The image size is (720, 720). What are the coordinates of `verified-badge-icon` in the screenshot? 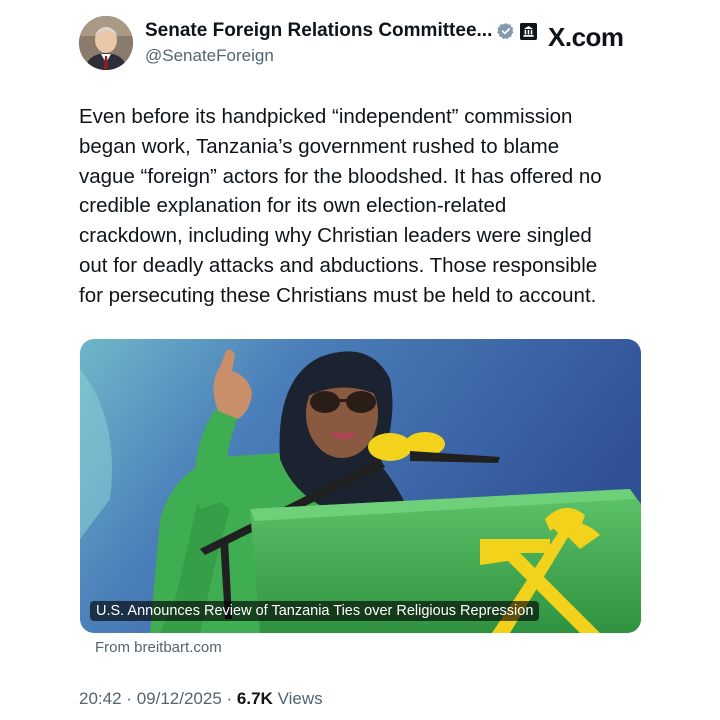 It's located at (506, 31).